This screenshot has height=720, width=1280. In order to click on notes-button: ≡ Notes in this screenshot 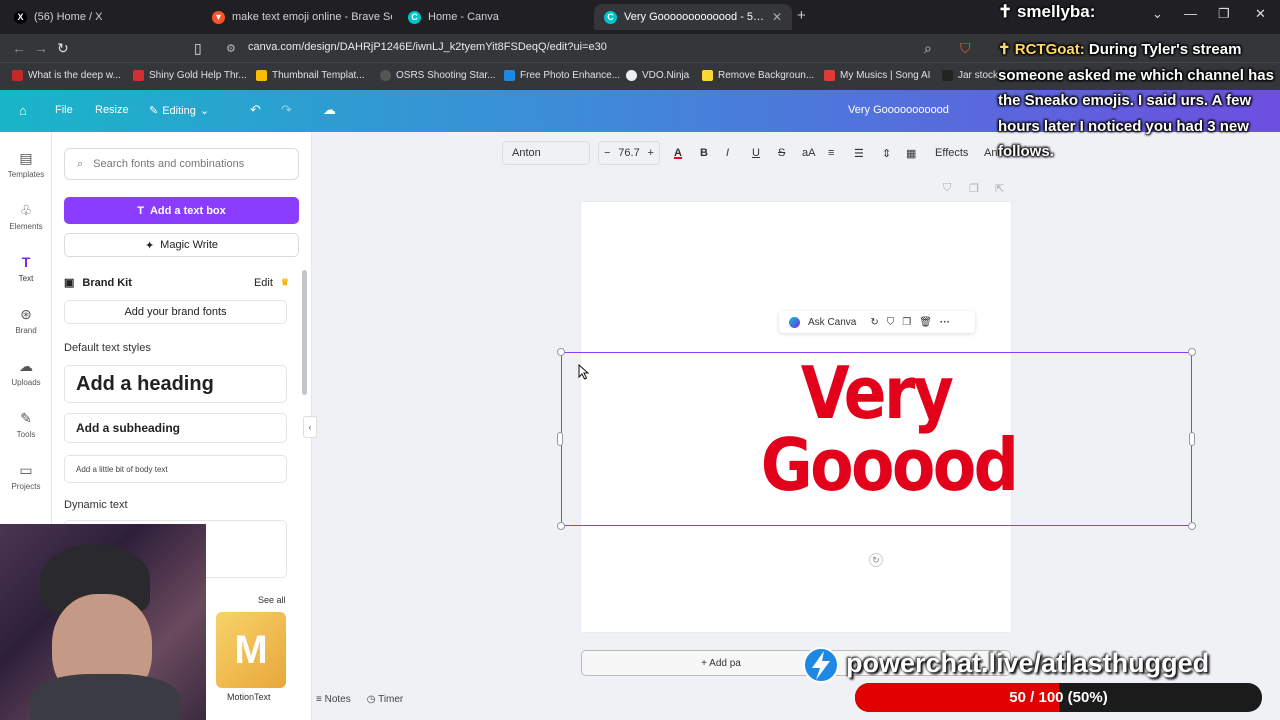, I will do `click(333, 704)`.